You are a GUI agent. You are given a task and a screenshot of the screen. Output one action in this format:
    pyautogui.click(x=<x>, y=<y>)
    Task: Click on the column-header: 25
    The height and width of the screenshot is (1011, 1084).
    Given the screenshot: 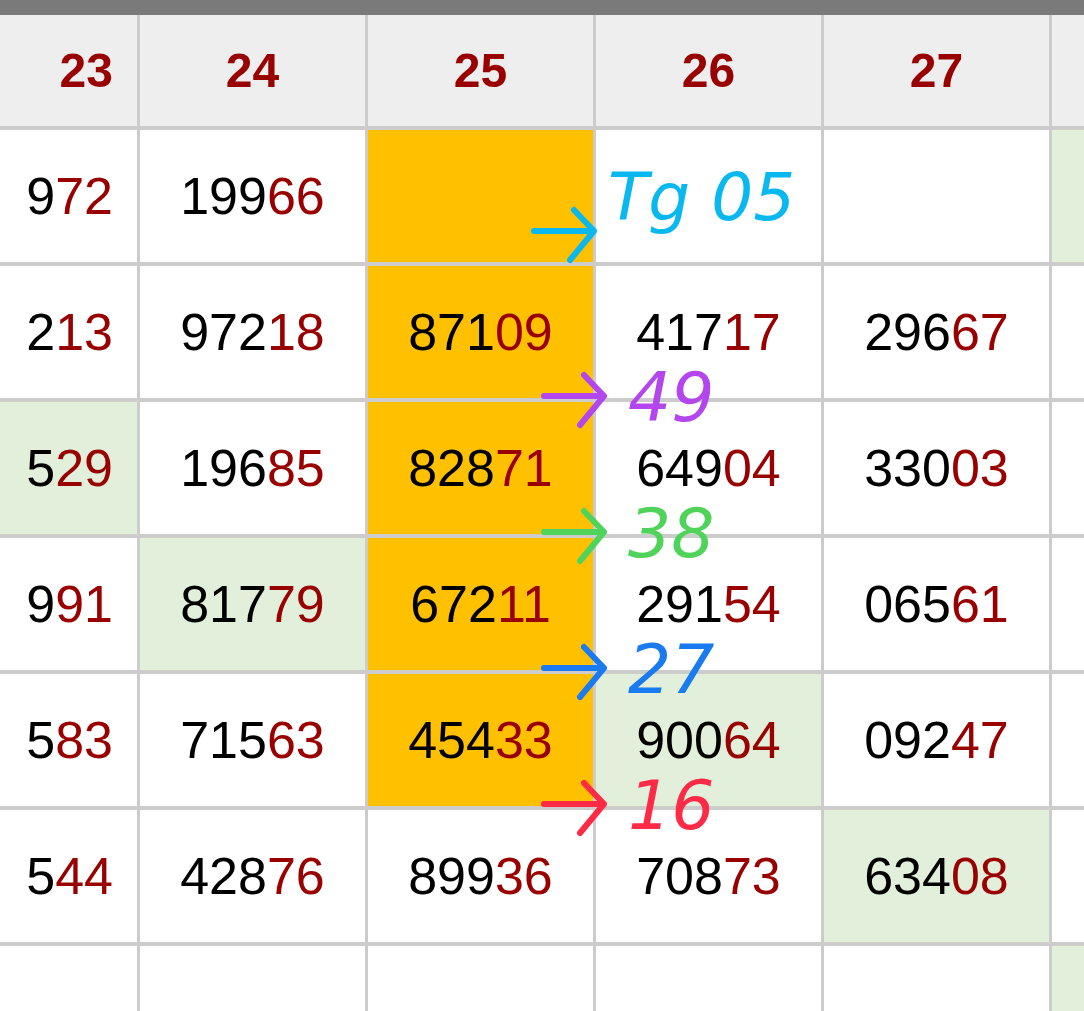 What is the action you would take?
    pyautogui.click(x=480, y=70)
    